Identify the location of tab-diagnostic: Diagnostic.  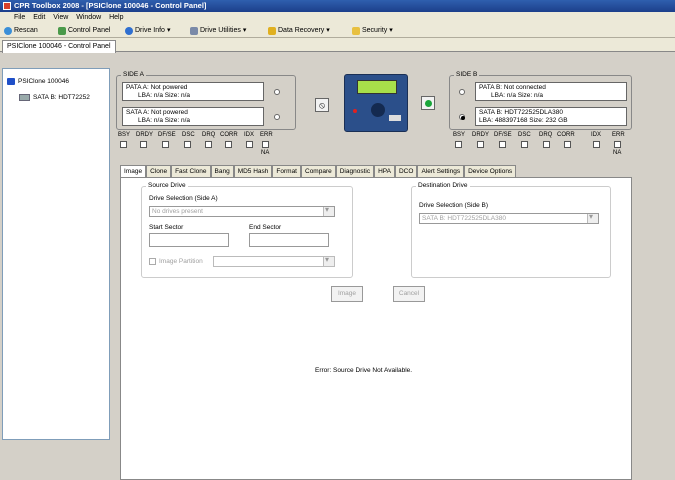
(355, 171).